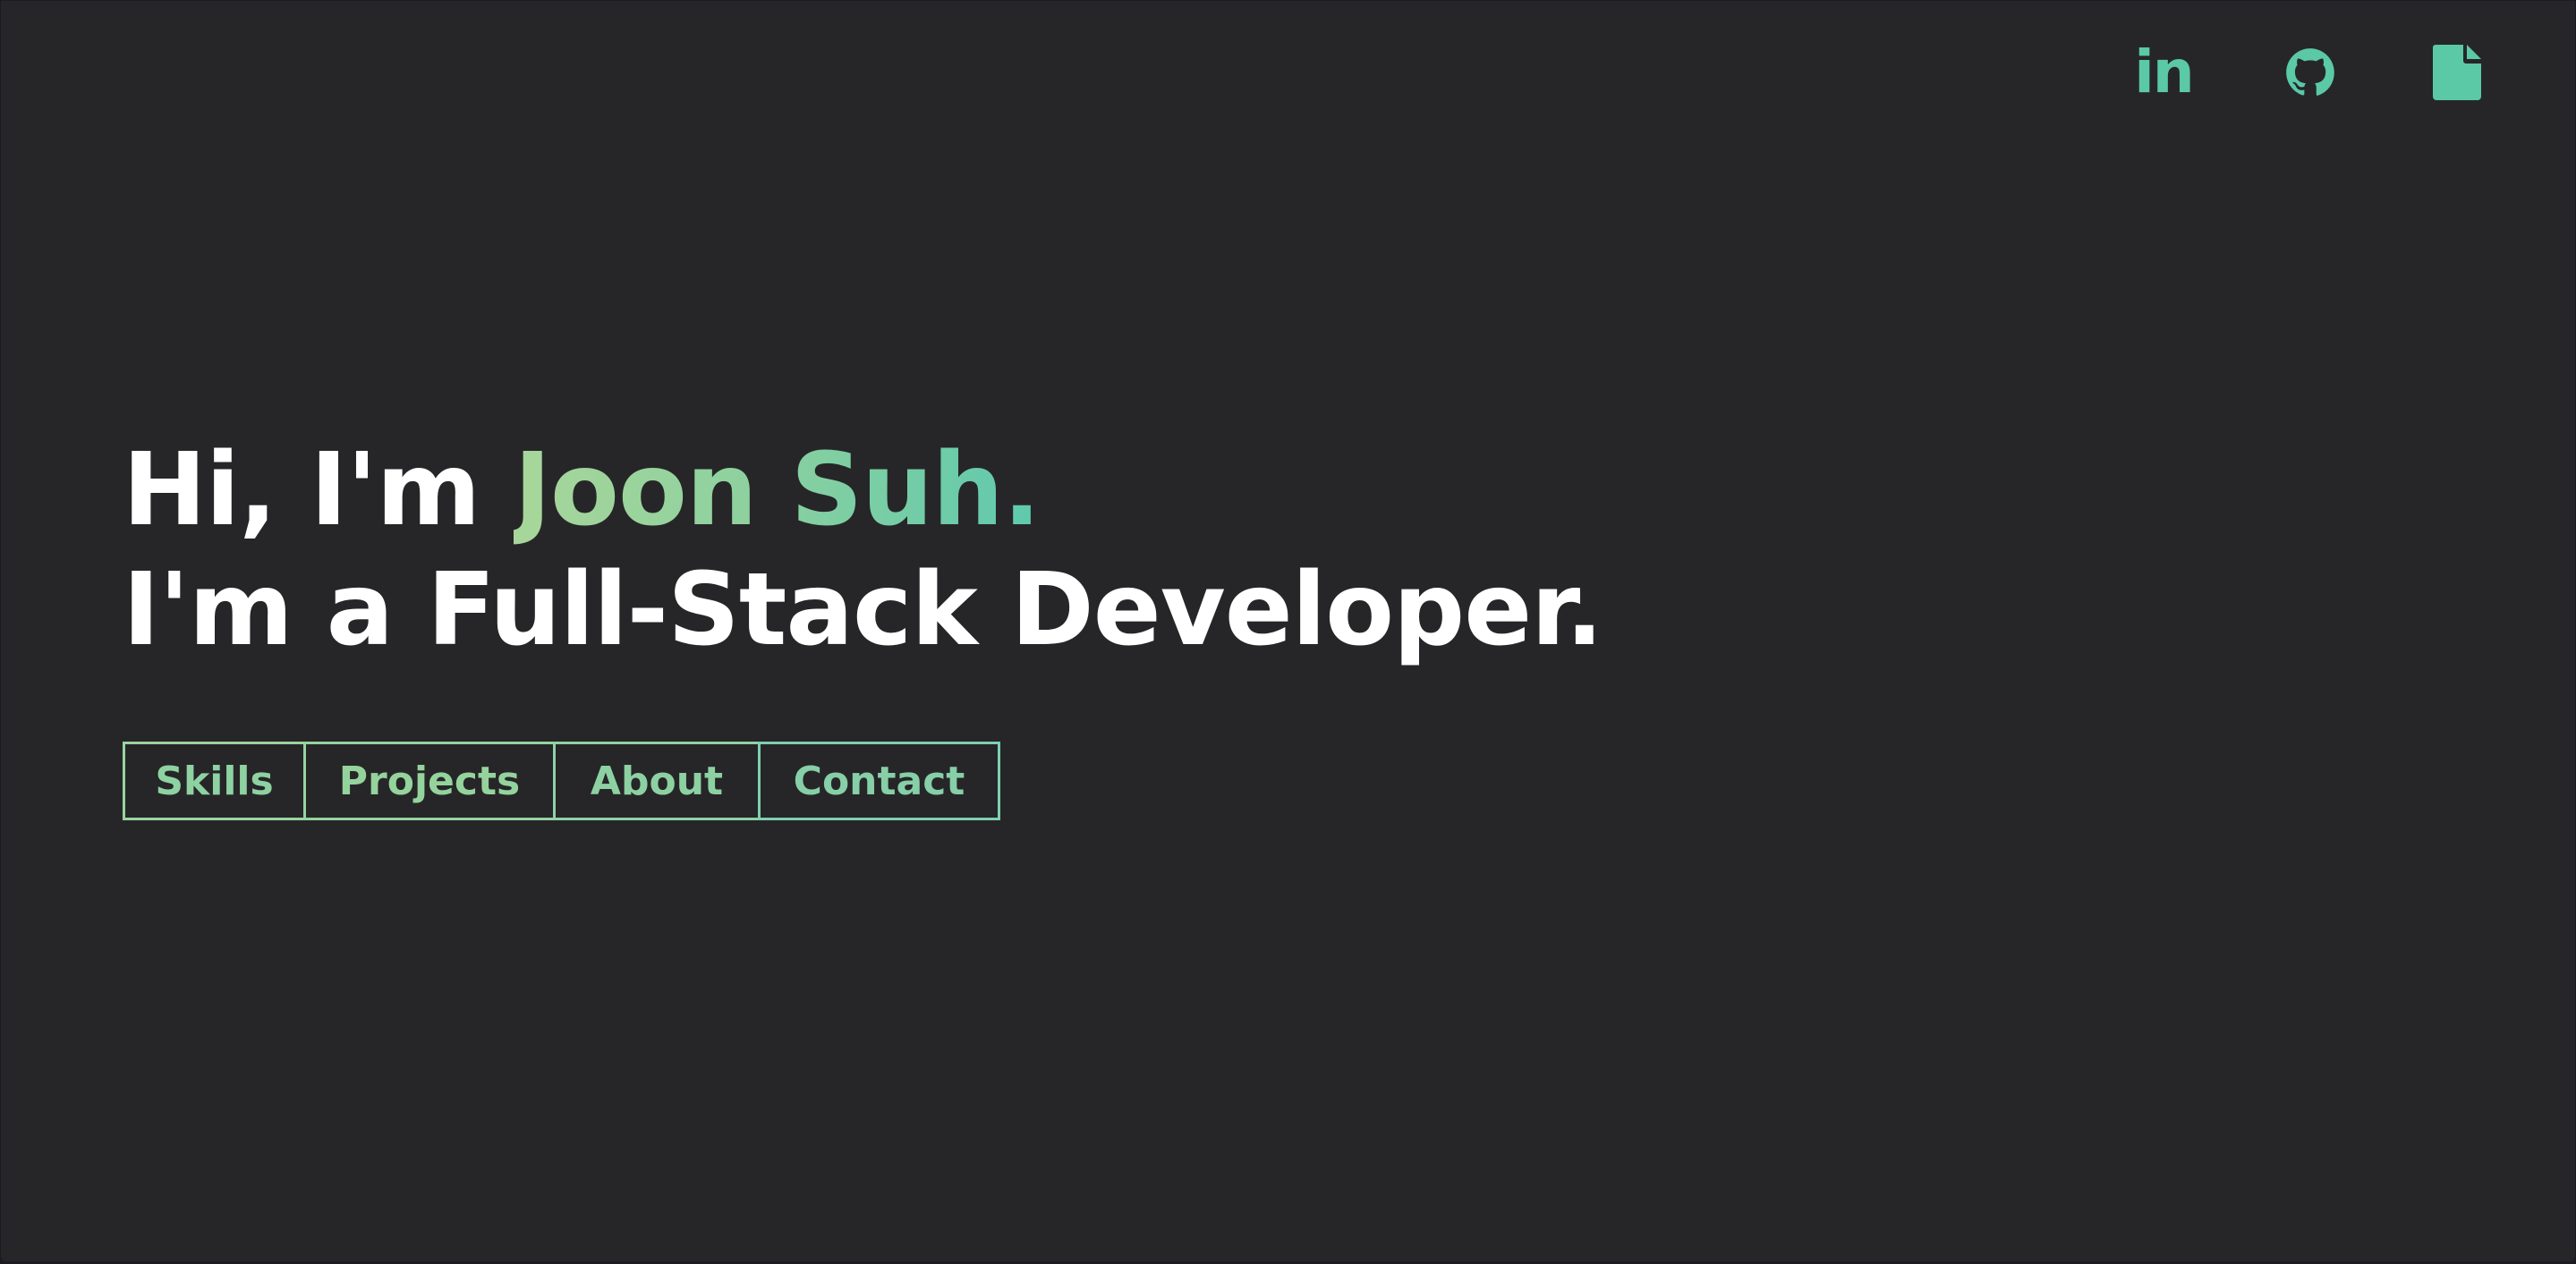 The height and width of the screenshot is (1264, 2576). I want to click on resume-link, so click(2457, 72).